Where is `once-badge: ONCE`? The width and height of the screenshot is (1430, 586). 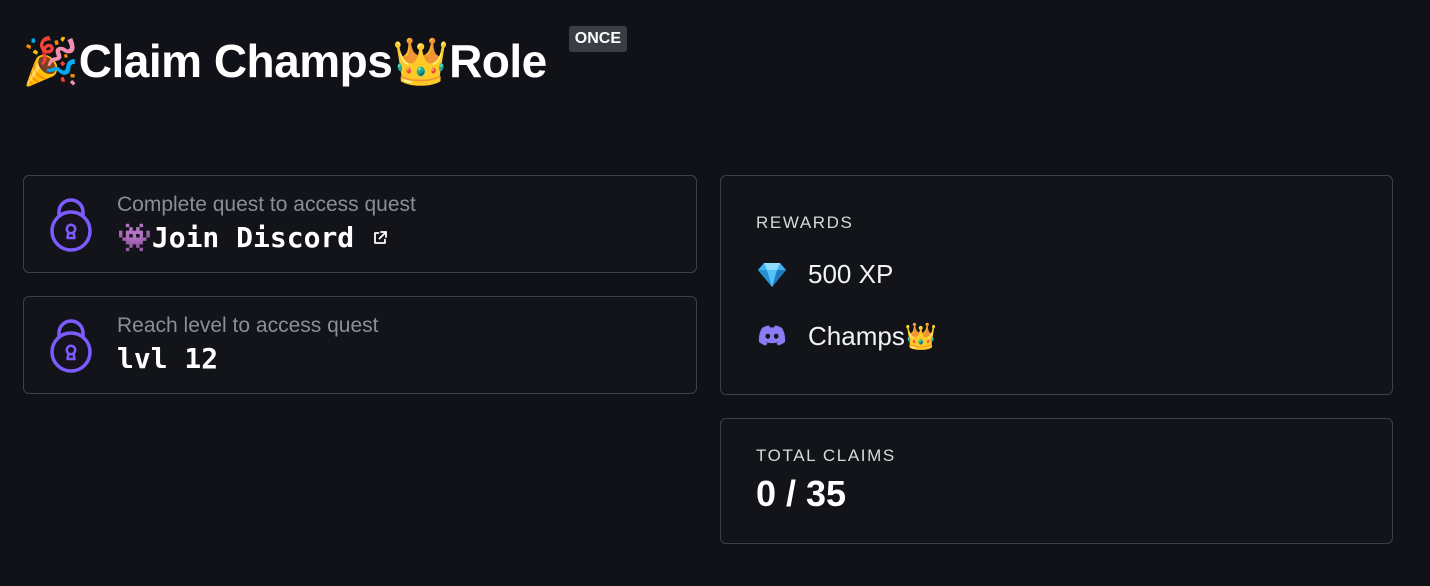
once-badge: ONCE is located at coordinates (597, 39).